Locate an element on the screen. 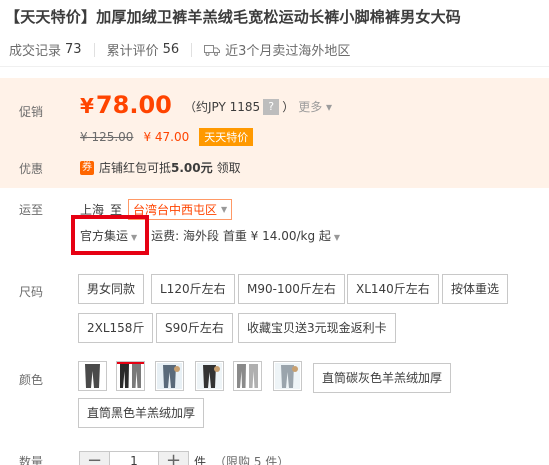 Image resolution: width=549 pixels, height=465 pixels. coupon-icon: 券 is located at coordinates (87, 167).